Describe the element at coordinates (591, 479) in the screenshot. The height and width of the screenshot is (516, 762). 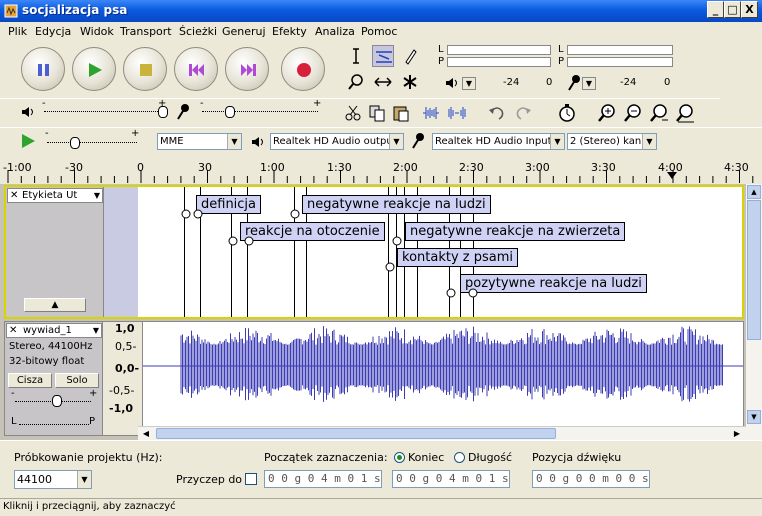
I see `audio-position-time: 0 0 g 0 0 m 0 0 s` at that location.